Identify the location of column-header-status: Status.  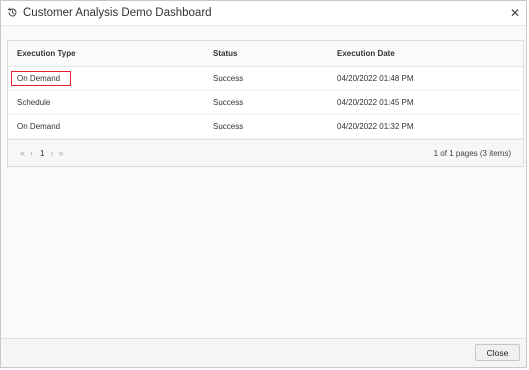
(266, 54).